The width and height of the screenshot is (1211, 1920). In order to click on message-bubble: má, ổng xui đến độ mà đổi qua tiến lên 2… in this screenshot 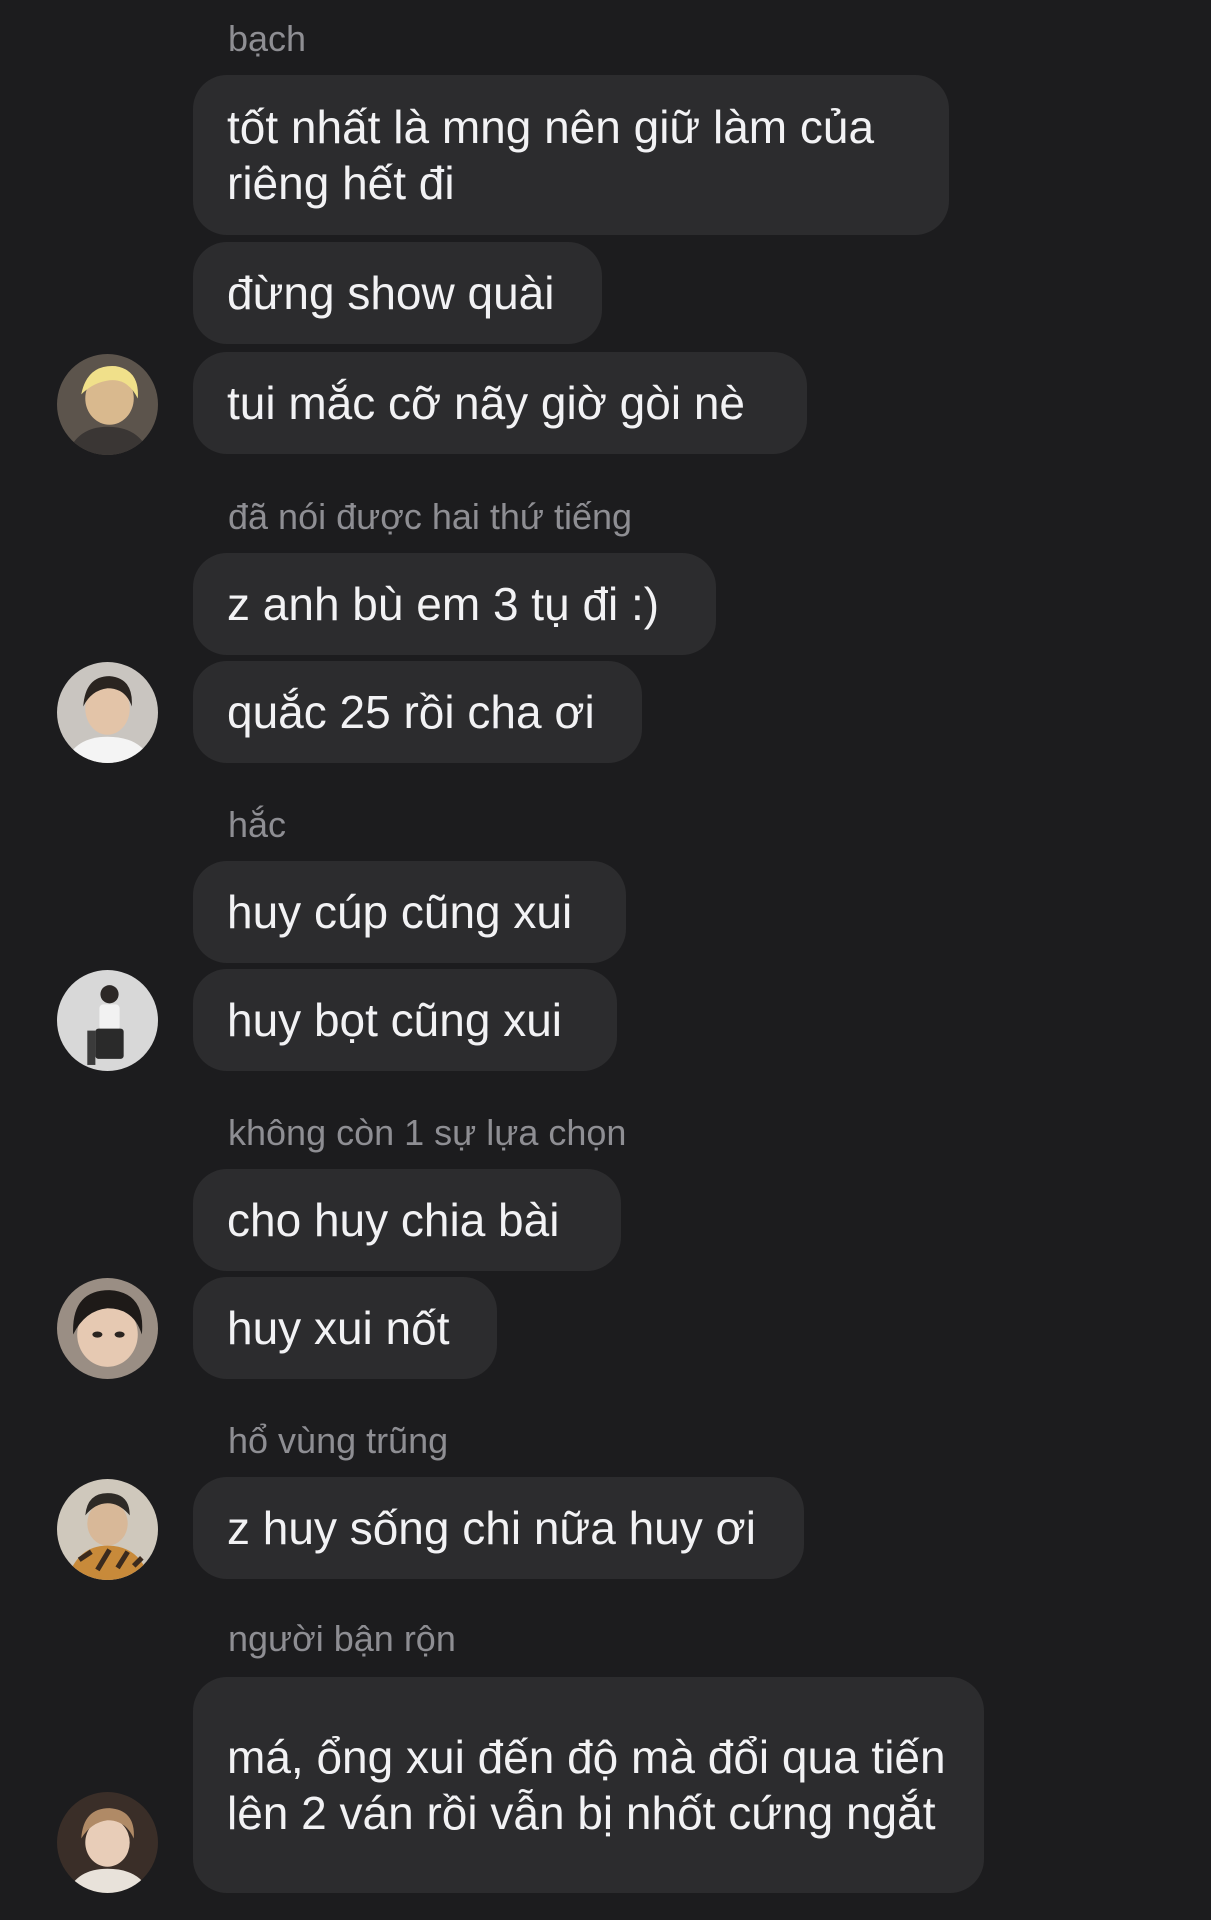, I will do `click(588, 1785)`.